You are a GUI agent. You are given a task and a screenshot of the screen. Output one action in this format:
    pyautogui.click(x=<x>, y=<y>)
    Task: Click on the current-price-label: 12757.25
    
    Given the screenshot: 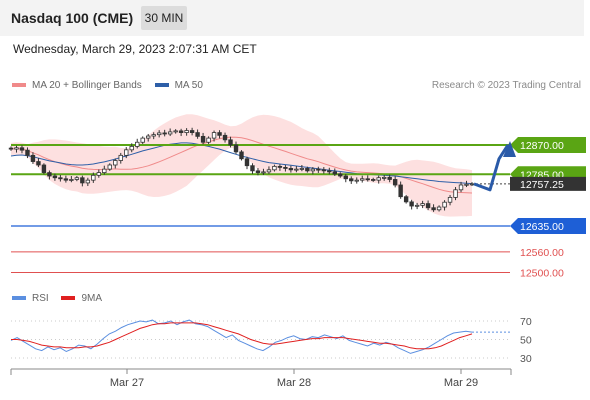 What is the action you would take?
    pyautogui.click(x=542, y=185)
    